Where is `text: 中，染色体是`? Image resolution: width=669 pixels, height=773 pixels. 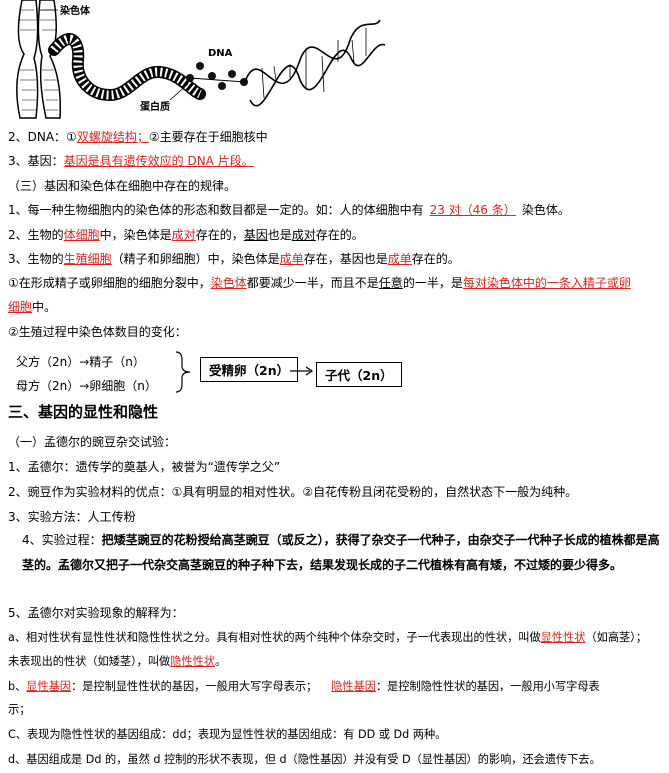
text: 中，染色体是 is located at coordinates (135, 235).